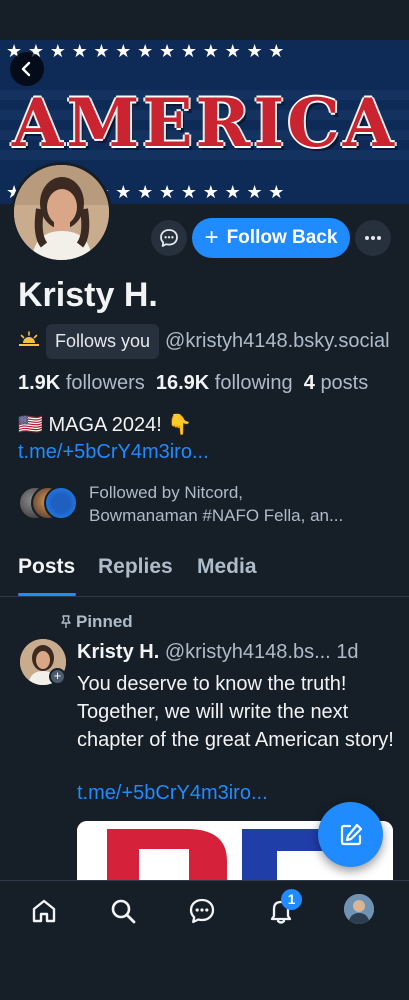 The image size is (409, 1000). I want to click on chevron-left-icon, so click(26, 69).